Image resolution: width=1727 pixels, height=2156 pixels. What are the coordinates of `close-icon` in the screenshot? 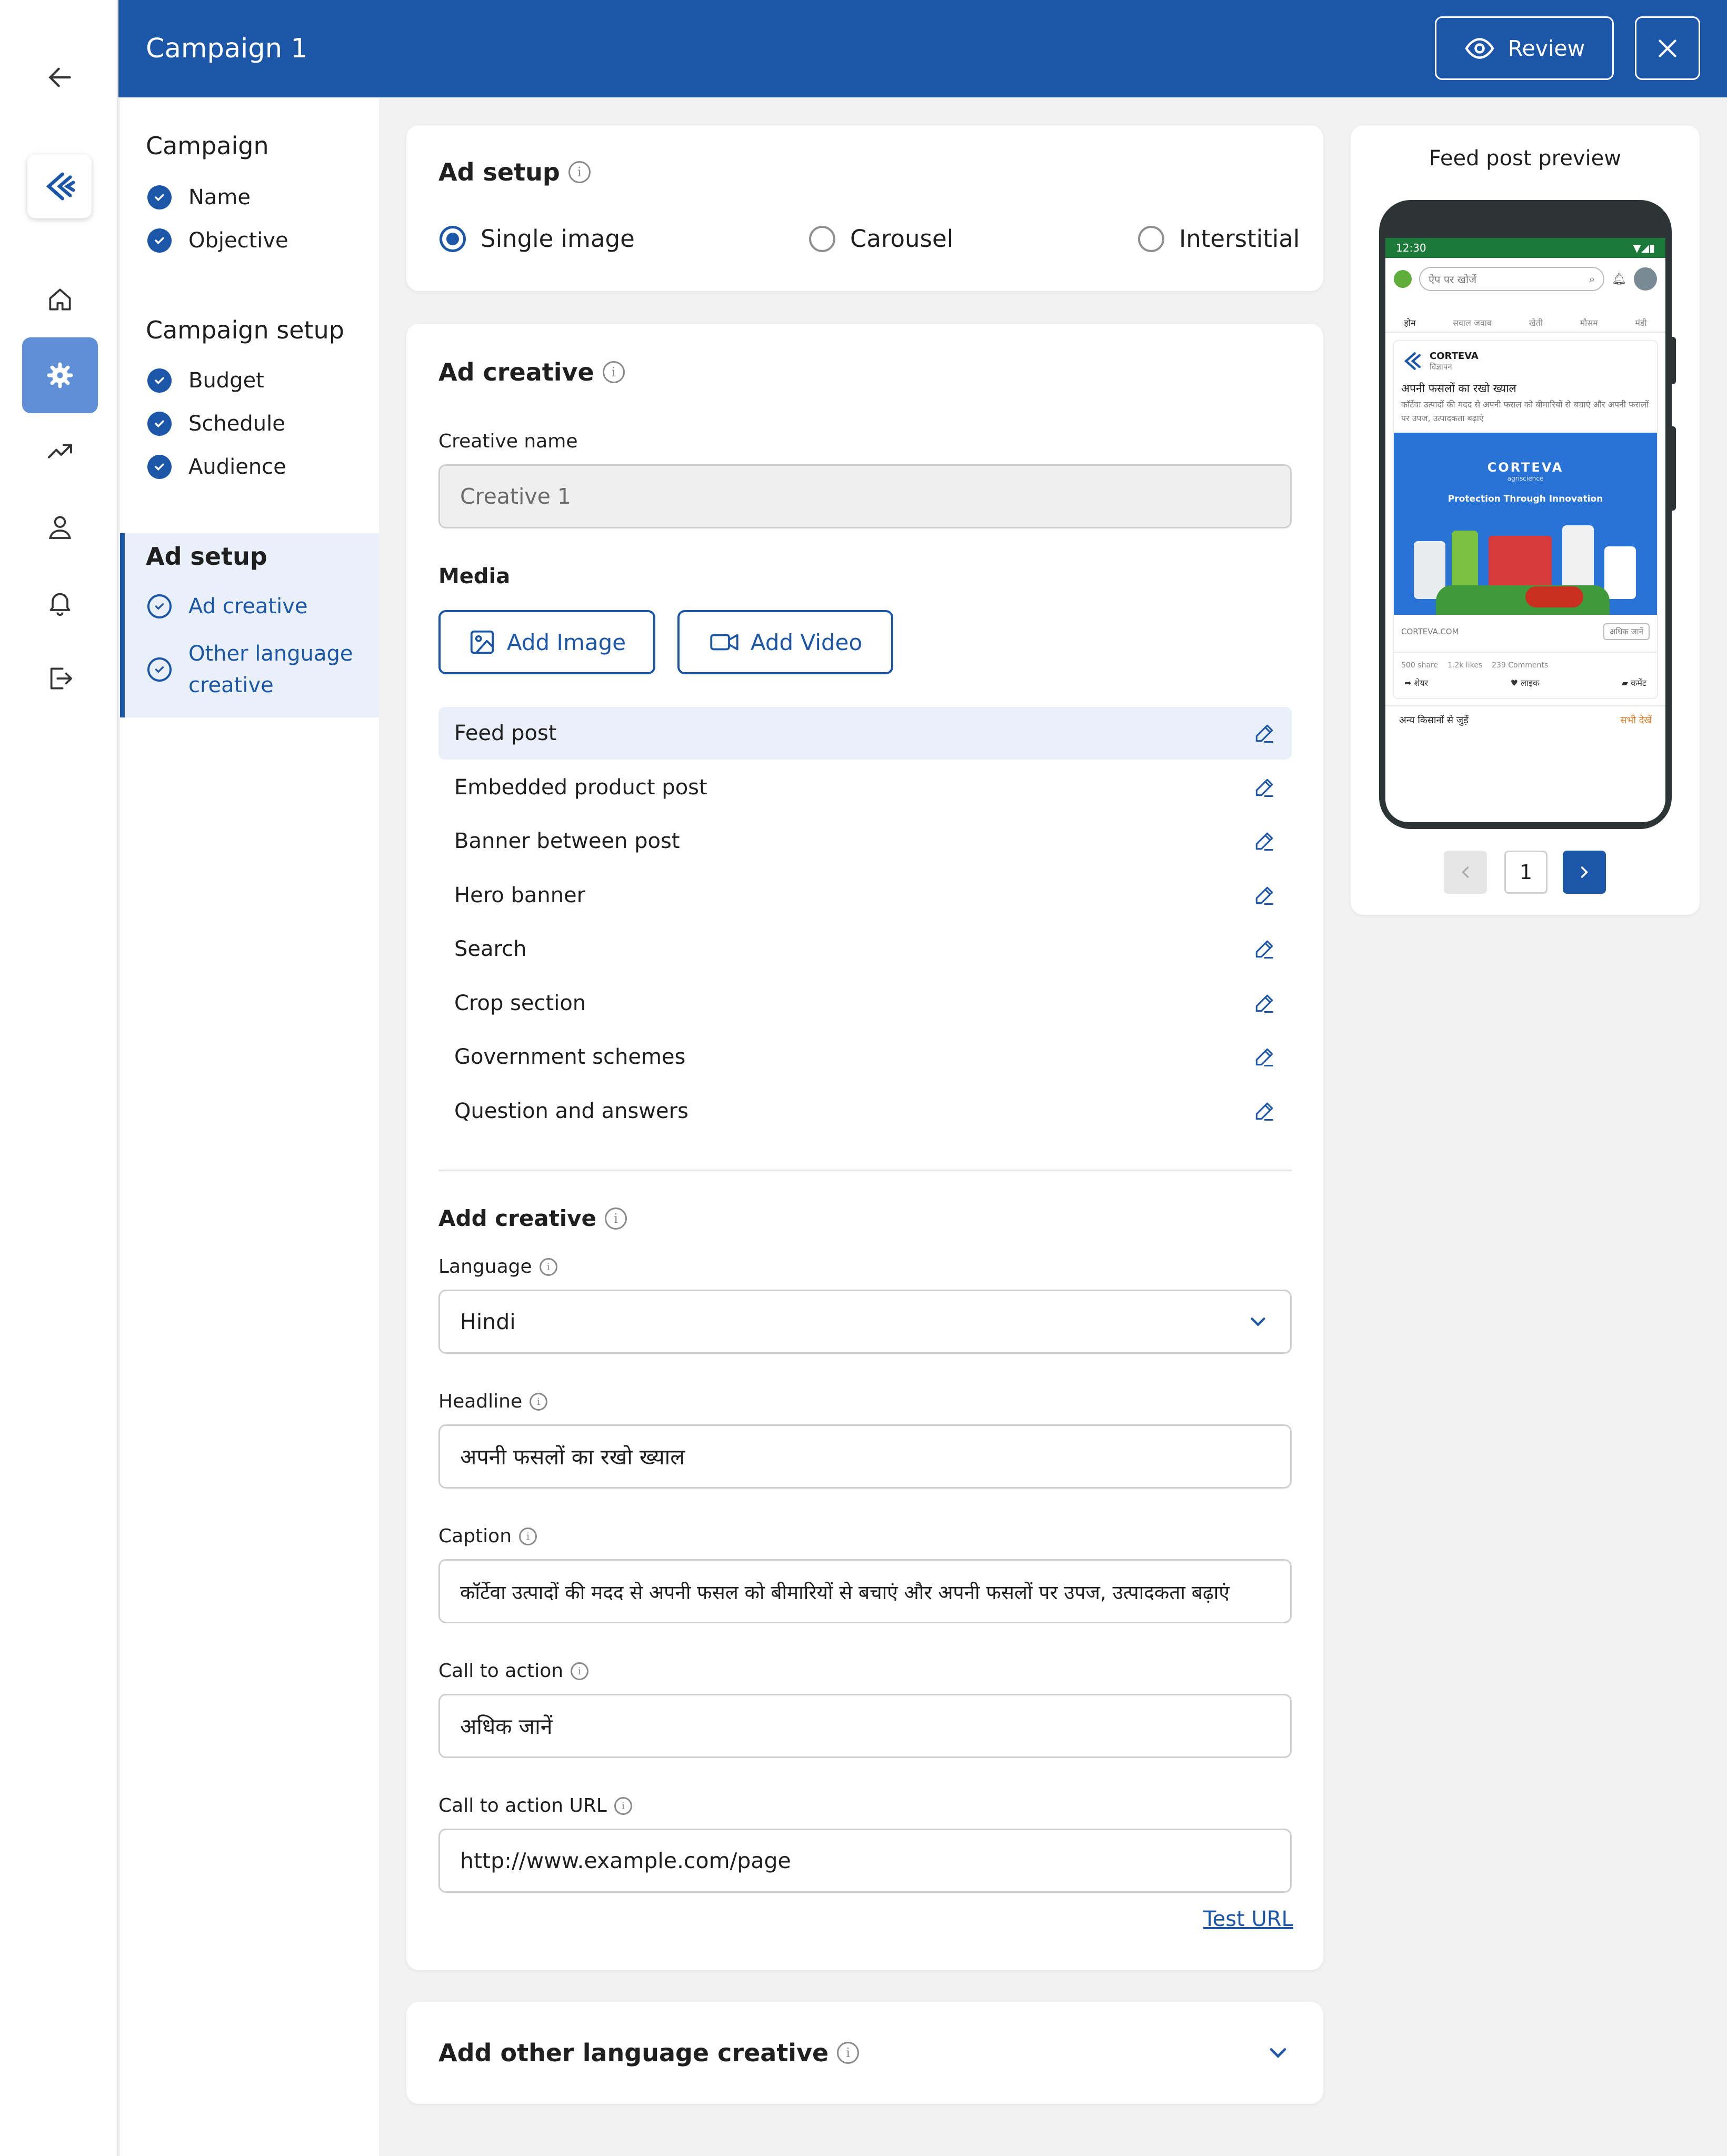 It's located at (1667, 48).